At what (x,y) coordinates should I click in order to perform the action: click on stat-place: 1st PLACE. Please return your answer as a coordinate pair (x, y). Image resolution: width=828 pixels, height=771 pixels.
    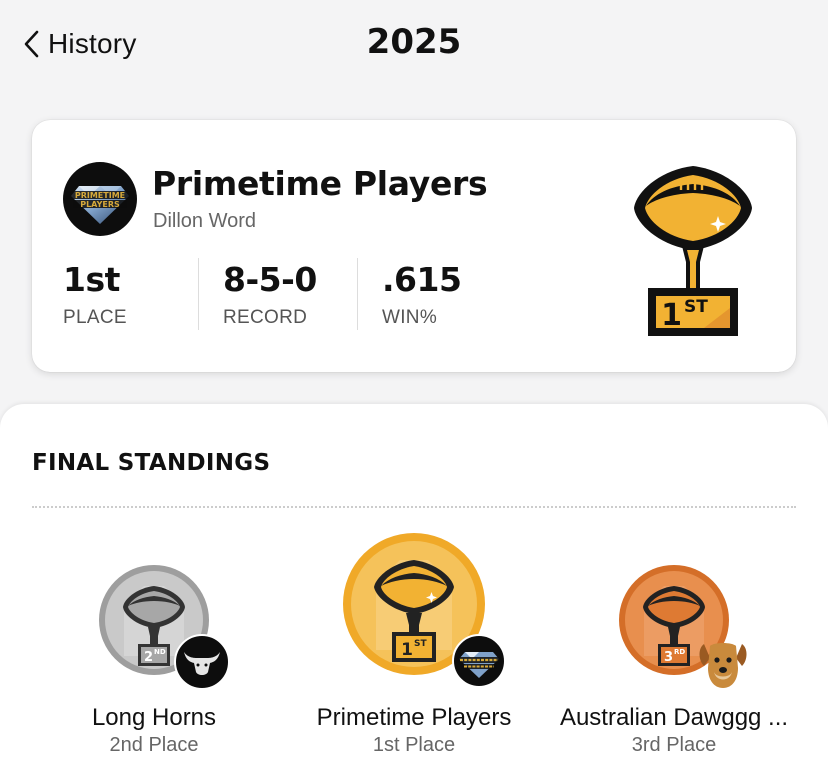
    Looking at the image, I should click on (95, 294).